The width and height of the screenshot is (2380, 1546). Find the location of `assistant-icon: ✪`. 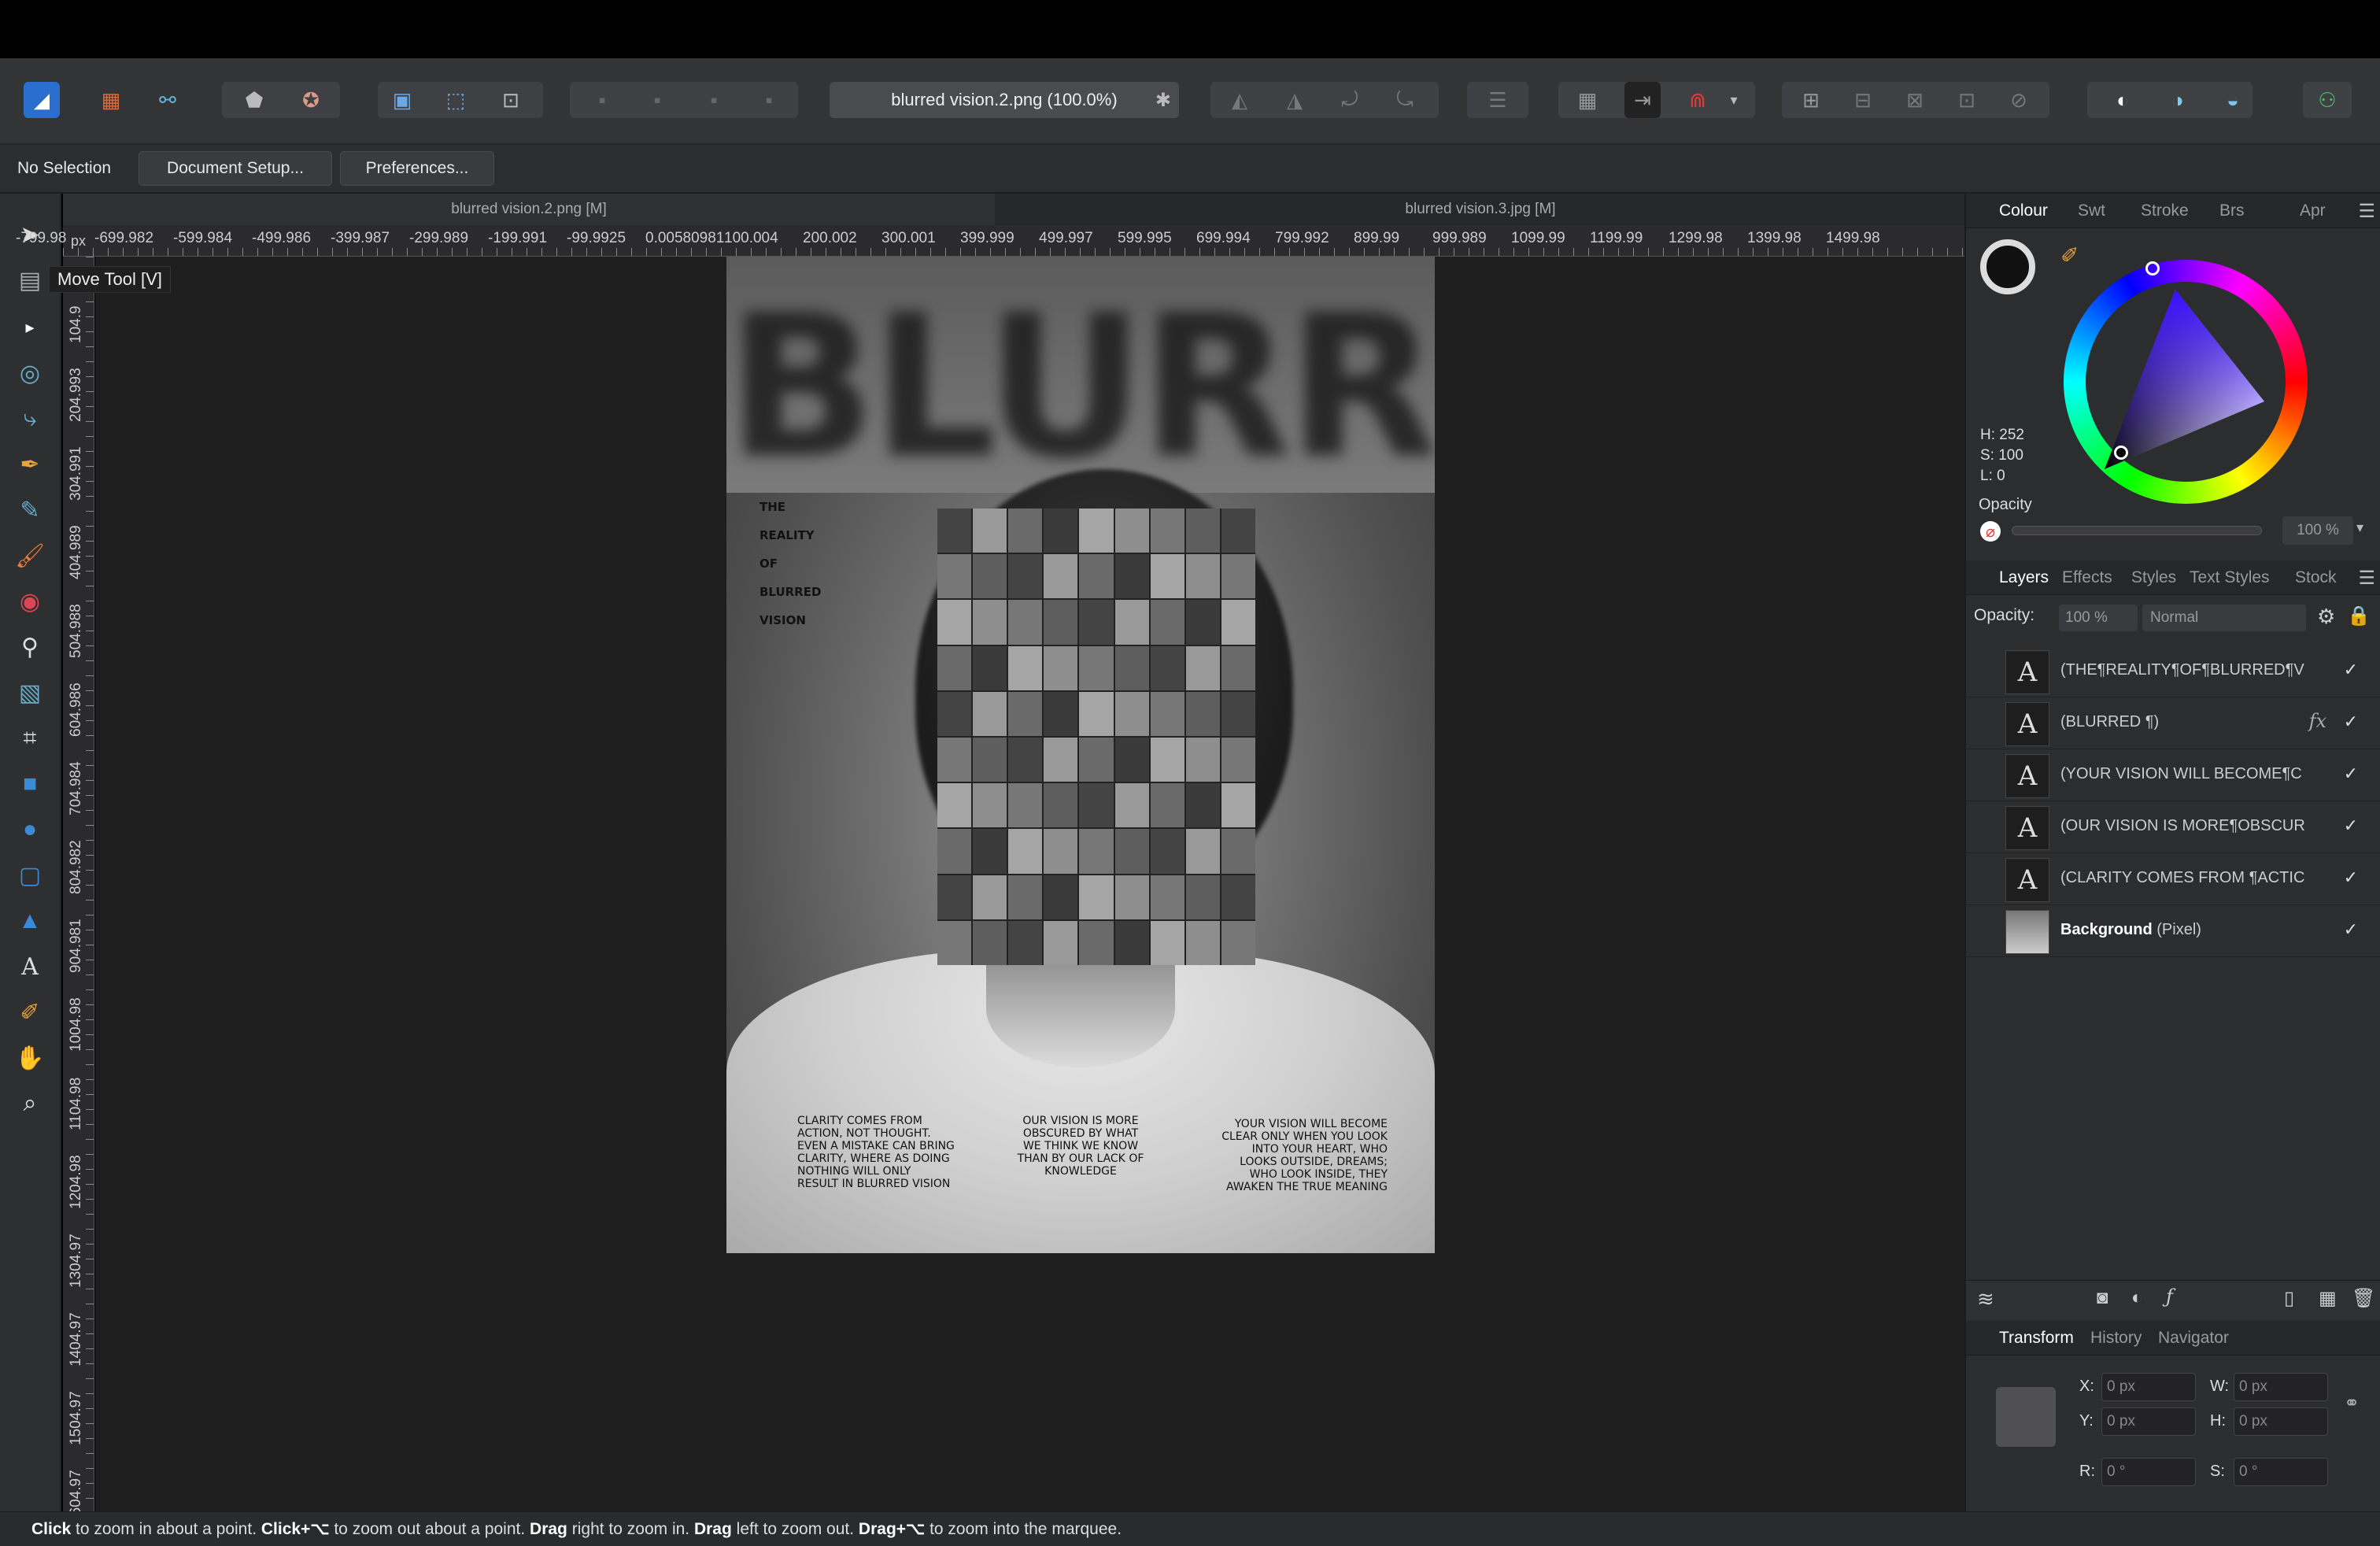

assistant-icon: ✪ is located at coordinates (311, 100).